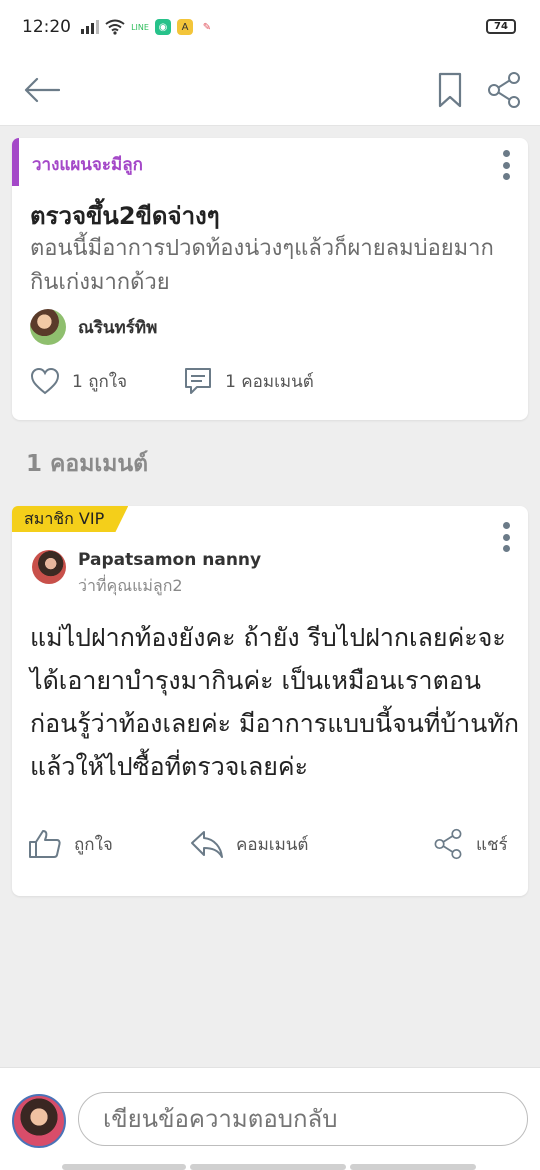 This screenshot has width=540, height=1170. What do you see at coordinates (117, 327) in the screenshot?
I see `author-name: ณรินทร์ทิพ` at bounding box center [117, 327].